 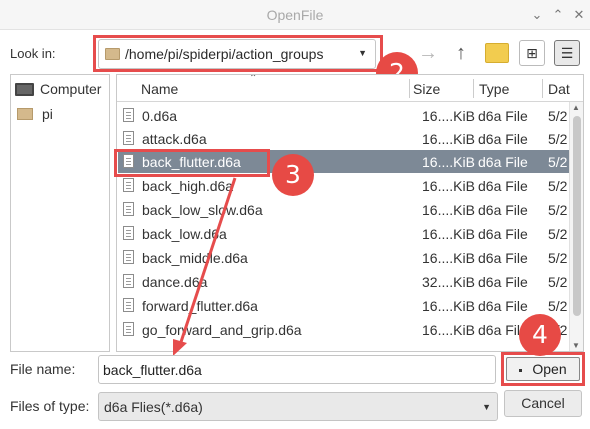 What do you see at coordinates (25, 114) in the screenshot?
I see `folder-icon` at bounding box center [25, 114].